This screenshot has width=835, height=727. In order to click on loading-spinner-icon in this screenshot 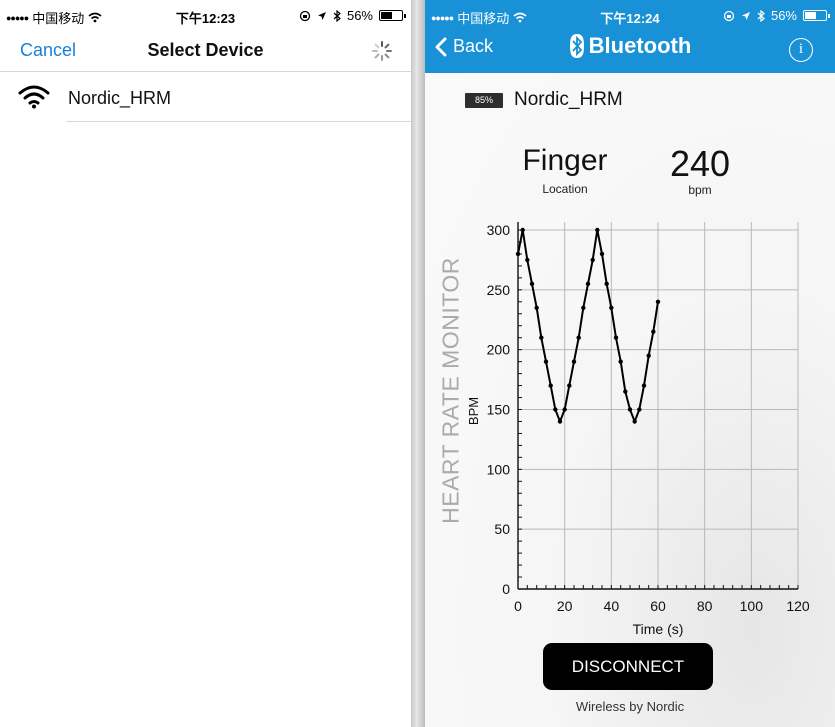, I will do `click(382, 51)`.